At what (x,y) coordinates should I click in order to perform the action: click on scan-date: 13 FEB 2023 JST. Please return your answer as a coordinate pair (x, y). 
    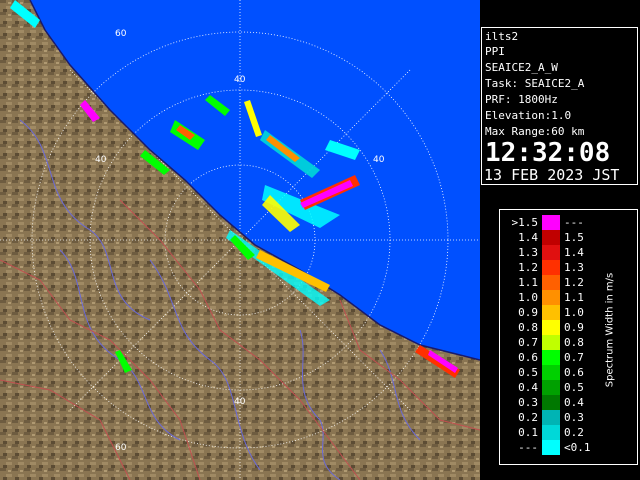
    Looking at the image, I should click on (552, 175).